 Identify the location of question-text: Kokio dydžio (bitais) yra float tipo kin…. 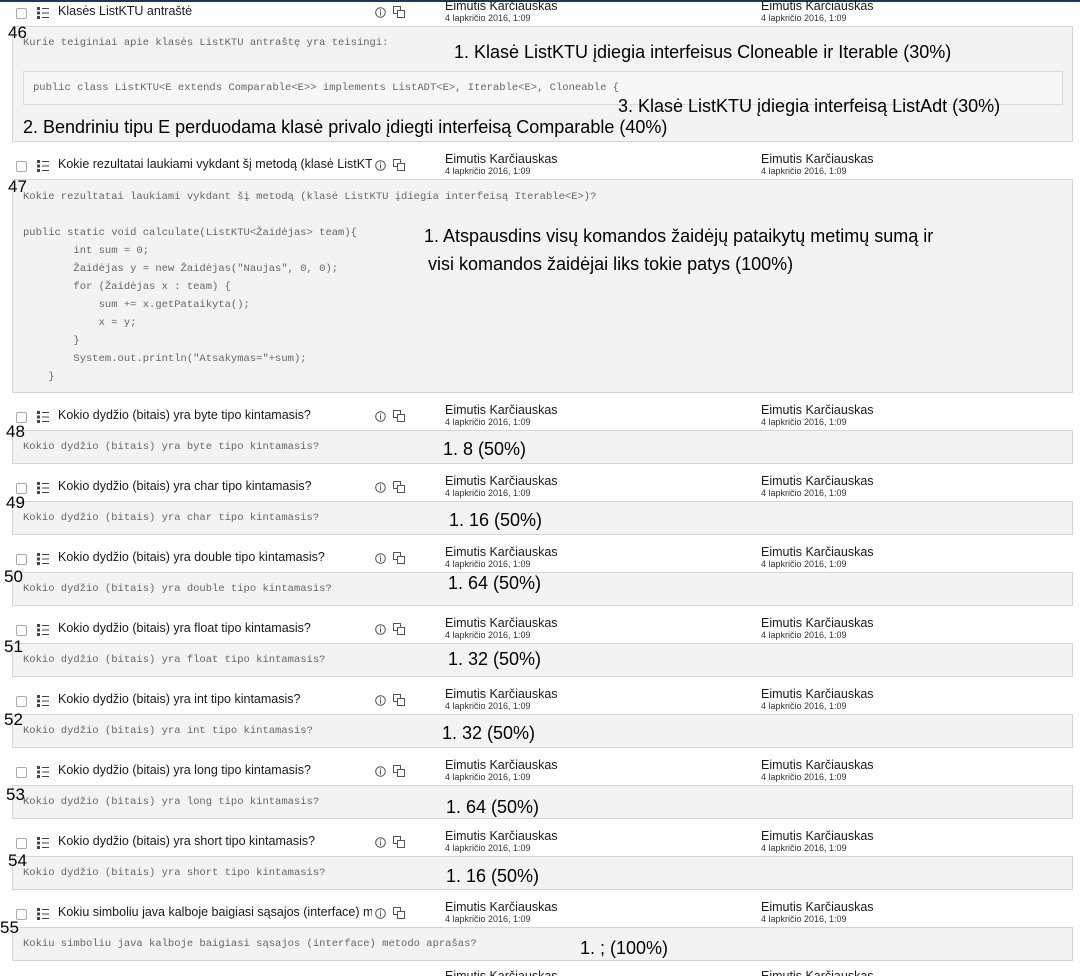
(174, 660).